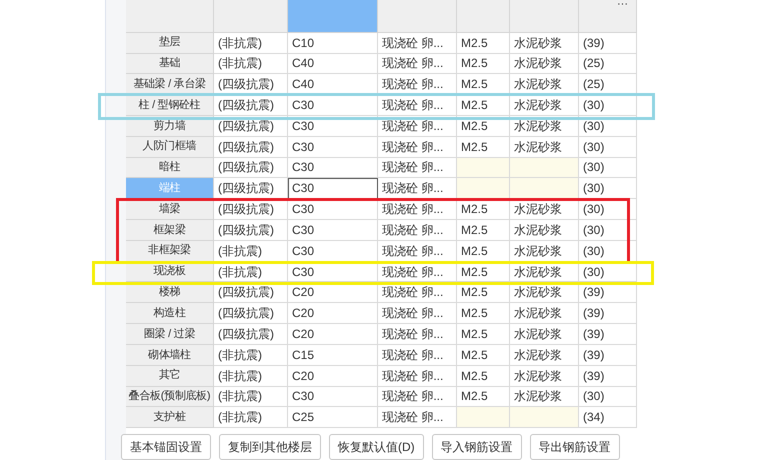 Image resolution: width=762 pixels, height=460 pixels. What do you see at coordinates (622, 6) in the screenshot?
I see `more-icon: ···` at bounding box center [622, 6].